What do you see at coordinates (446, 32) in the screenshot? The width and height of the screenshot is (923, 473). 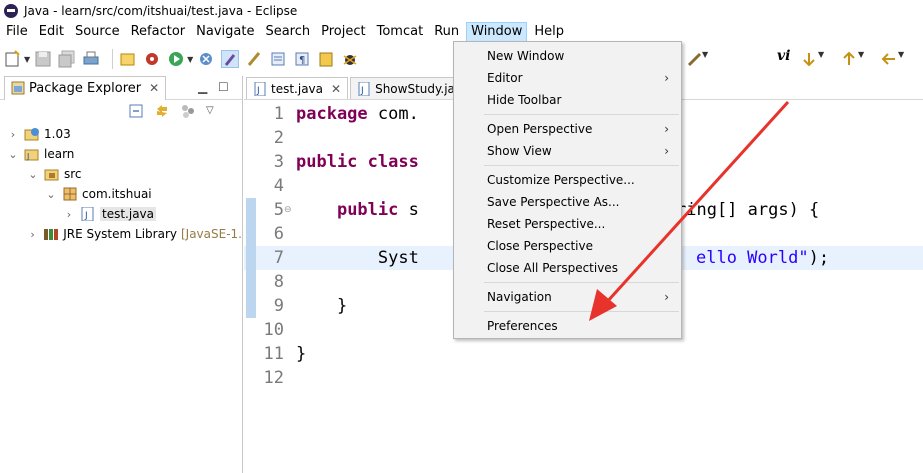 I see `menu-run: Run` at bounding box center [446, 32].